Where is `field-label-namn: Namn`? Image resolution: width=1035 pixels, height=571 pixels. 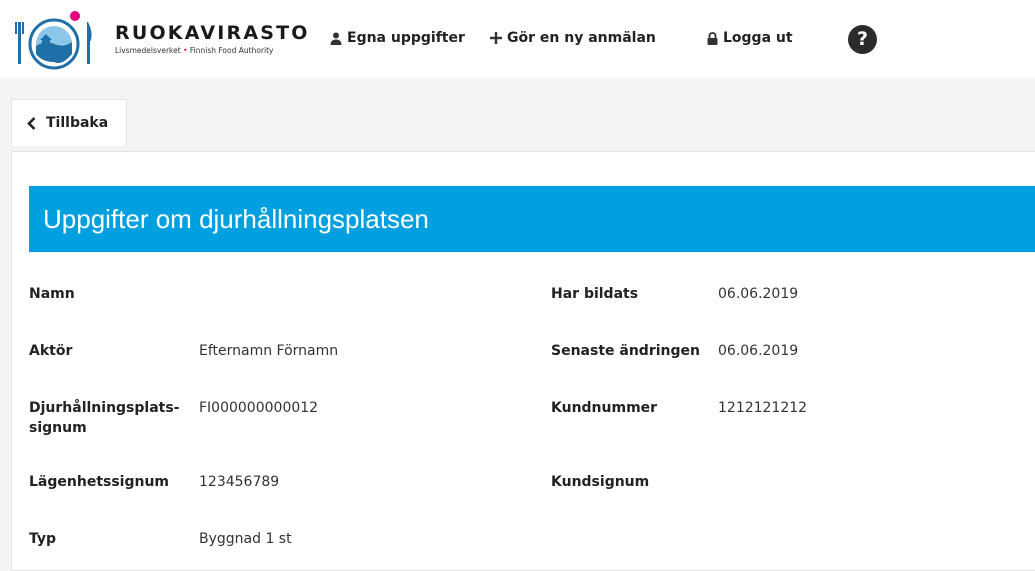
field-label-namn: Namn is located at coordinates (52, 294).